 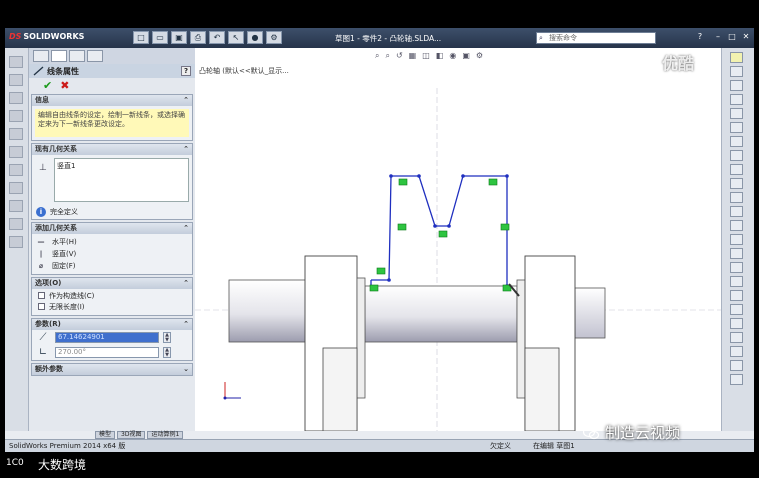 What do you see at coordinates (736, 309) in the screenshot?
I see `move-tool-icon` at bounding box center [736, 309].